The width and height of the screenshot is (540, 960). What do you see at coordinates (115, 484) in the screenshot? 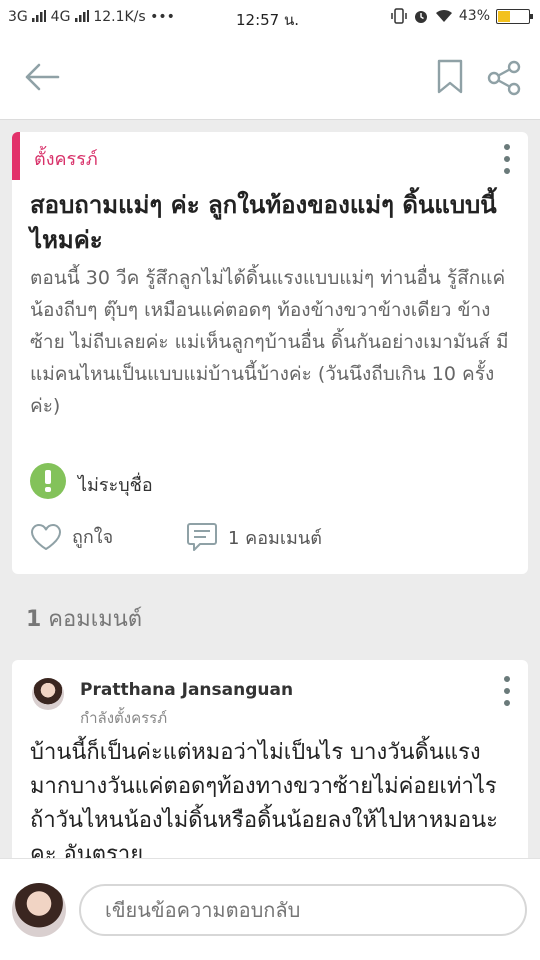
I see `post-author: ไม่ระบุชื่อ` at bounding box center [115, 484].